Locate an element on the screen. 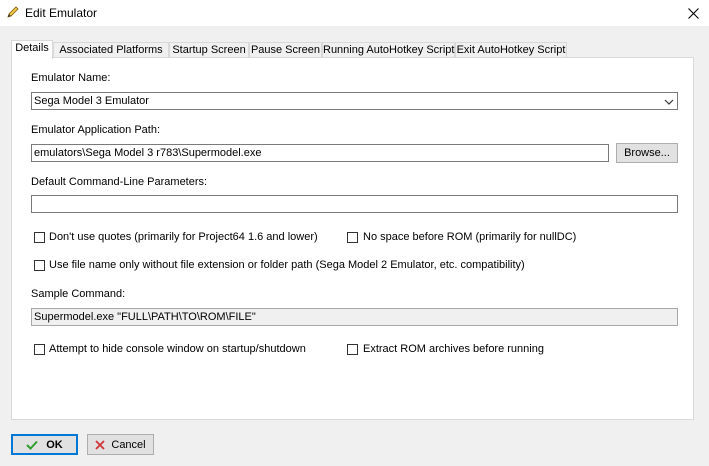 The image size is (709, 466). no-space-checkbox is located at coordinates (352, 237).